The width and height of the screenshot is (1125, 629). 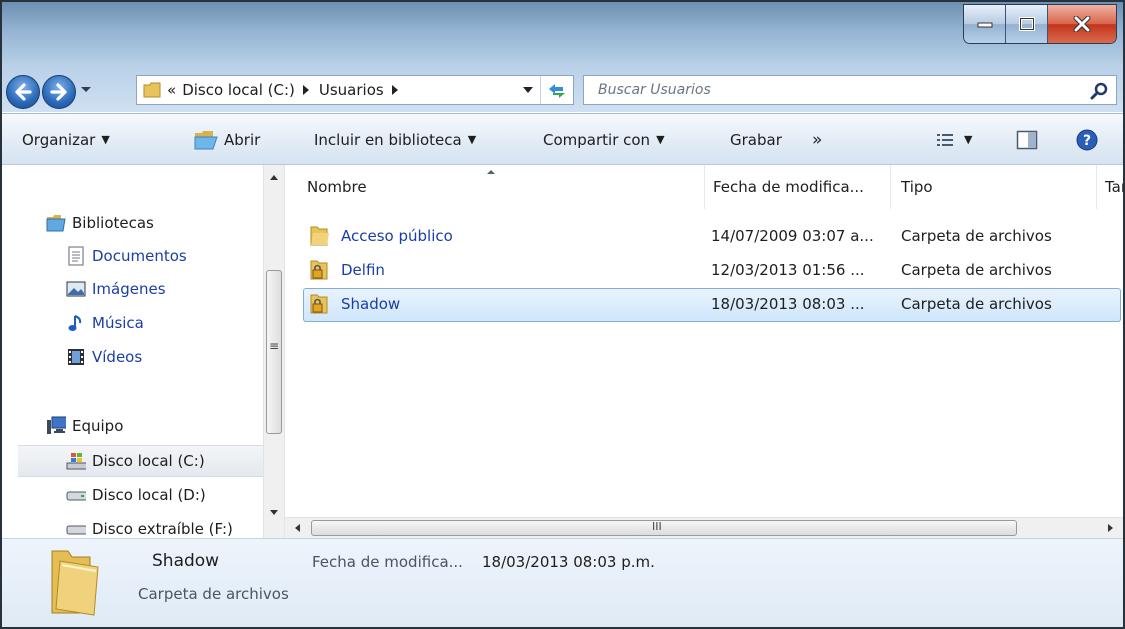 I want to click on image-icon, so click(x=76, y=289).